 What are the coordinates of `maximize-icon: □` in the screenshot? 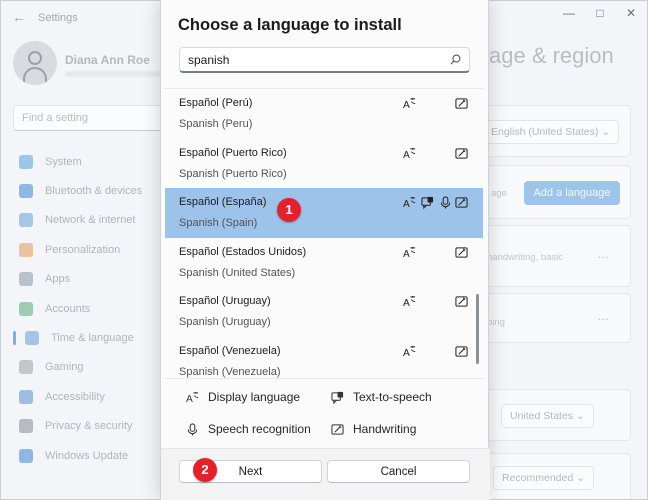 It's located at (600, 13).